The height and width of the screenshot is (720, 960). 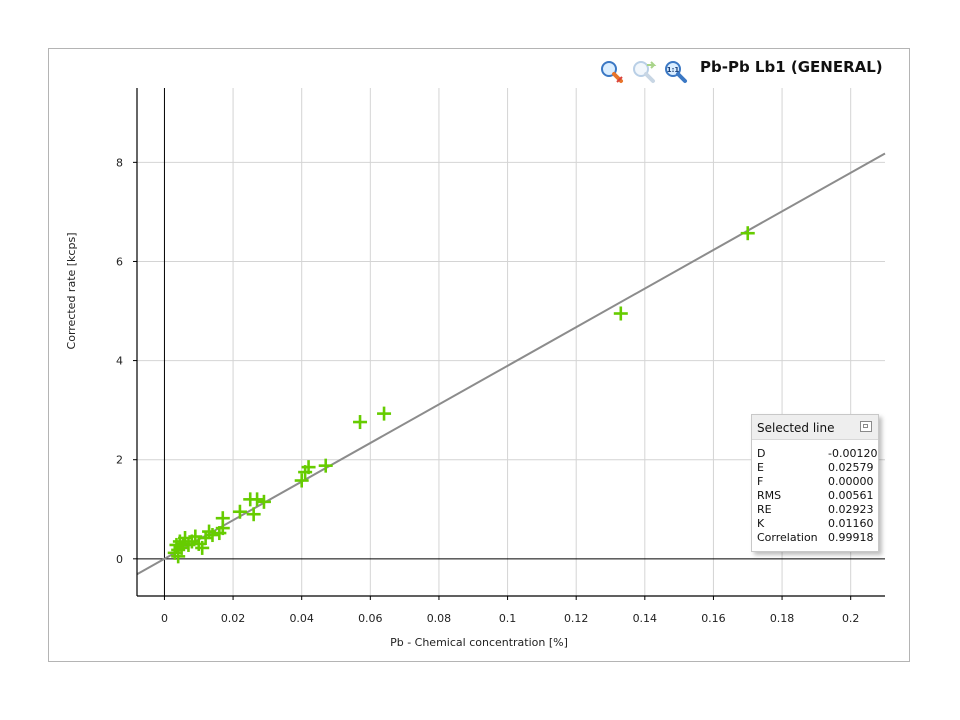 What do you see at coordinates (764, 509) in the screenshot?
I see `stat-key: RE` at bounding box center [764, 509].